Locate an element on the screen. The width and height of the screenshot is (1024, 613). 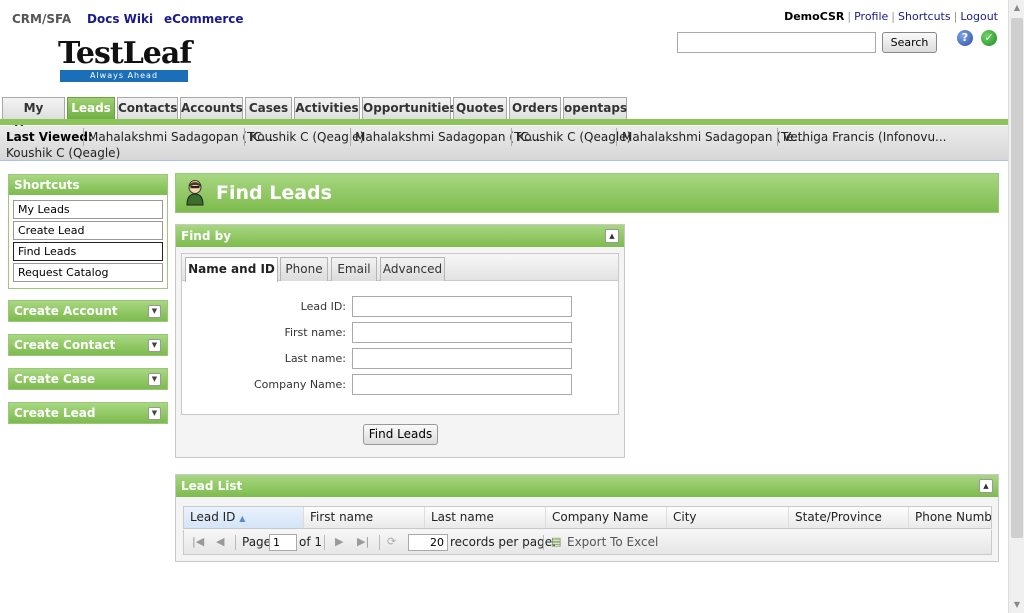
column-last-name: Last name is located at coordinates (485, 517).